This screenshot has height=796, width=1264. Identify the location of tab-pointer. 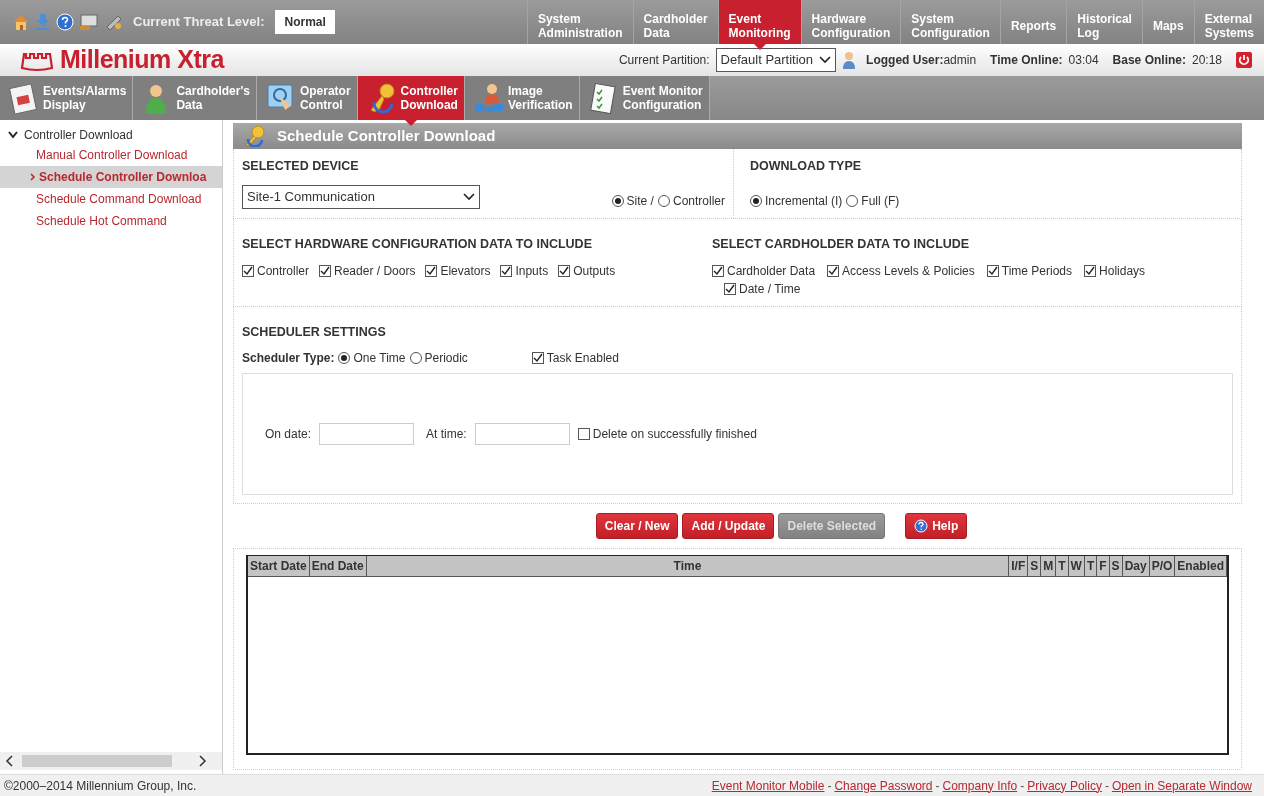
(410, 123).